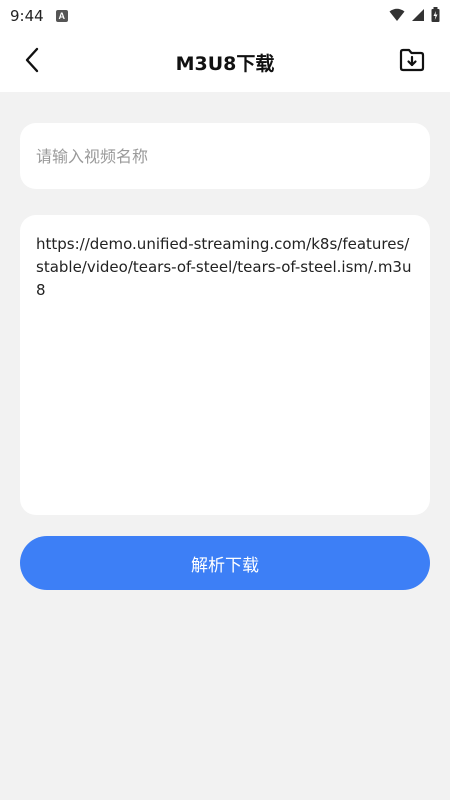 The image size is (450, 800). What do you see at coordinates (225, 563) in the screenshot?
I see `parse-download-button: 解析下载` at bounding box center [225, 563].